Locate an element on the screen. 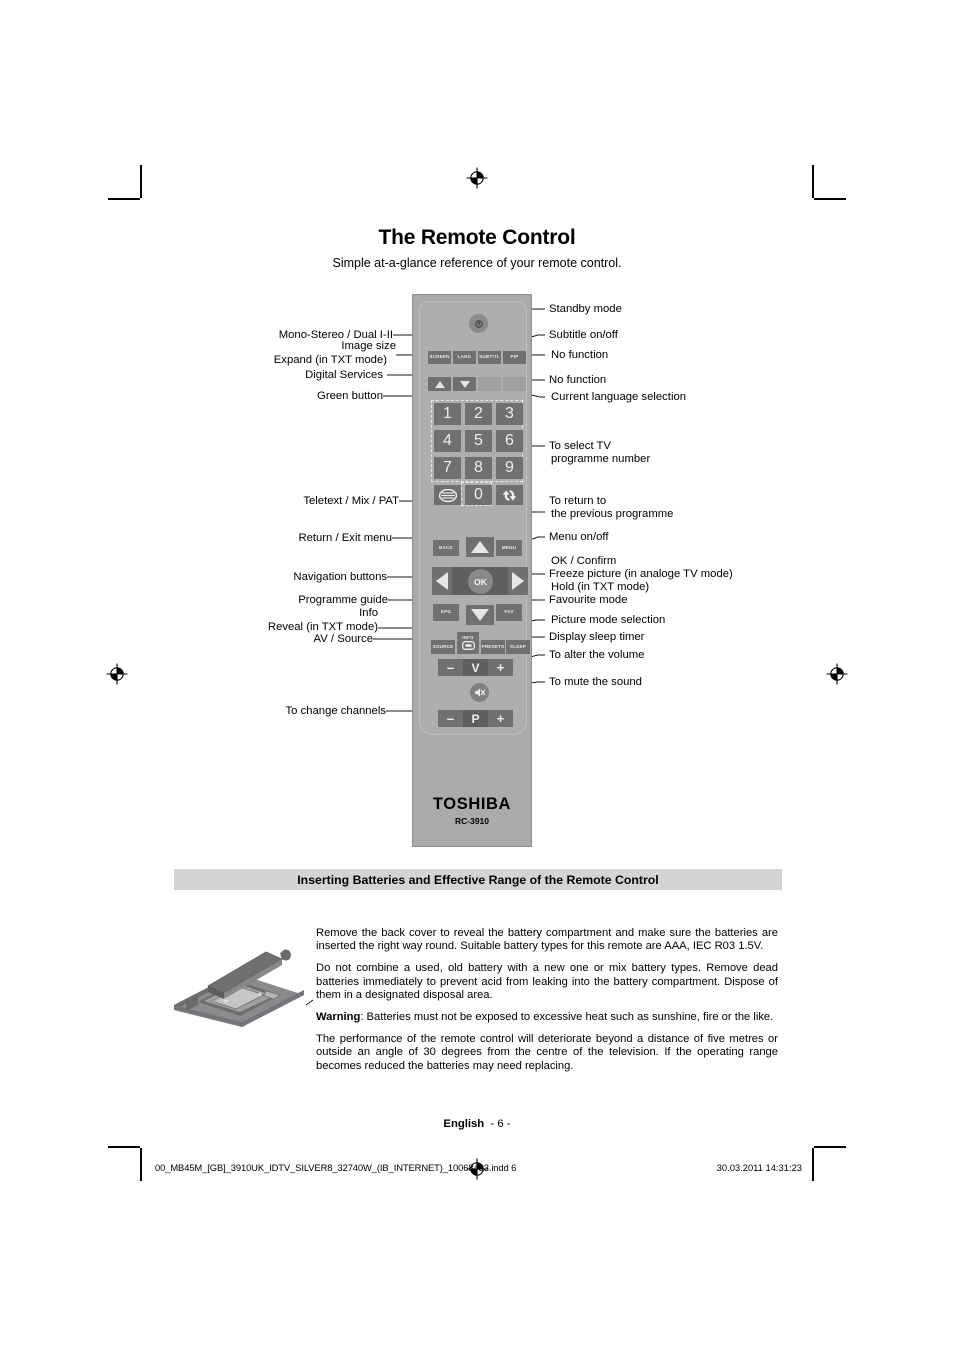 The height and width of the screenshot is (1351, 954). button-ok: OK is located at coordinates (480, 581).